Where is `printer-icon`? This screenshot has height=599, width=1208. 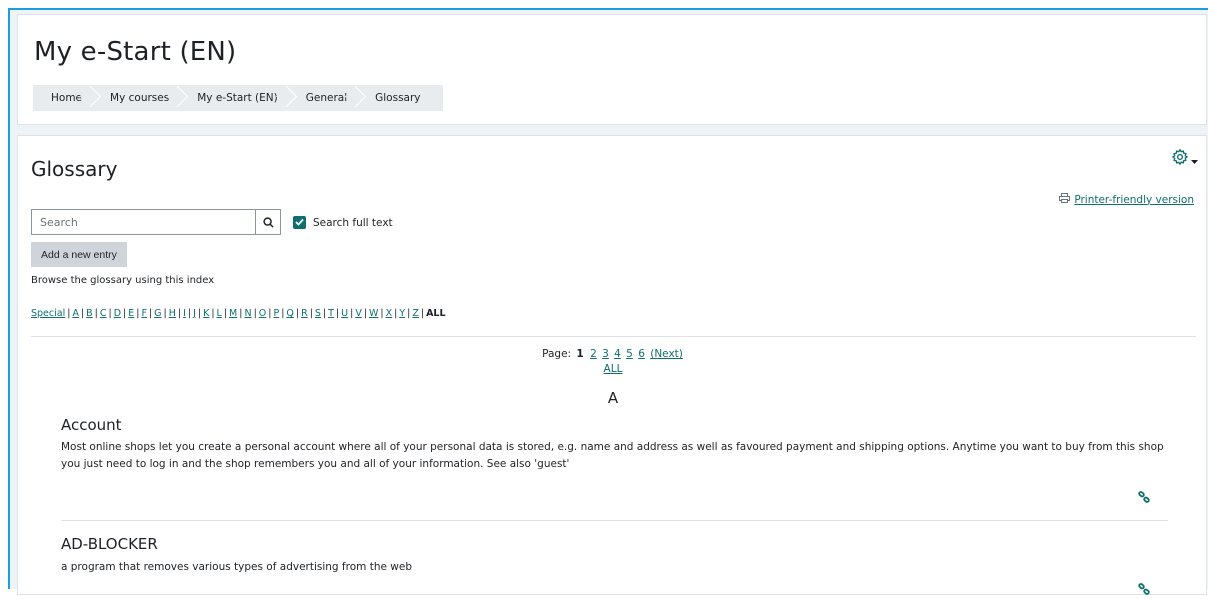 printer-icon is located at coordinates (1065, 199).